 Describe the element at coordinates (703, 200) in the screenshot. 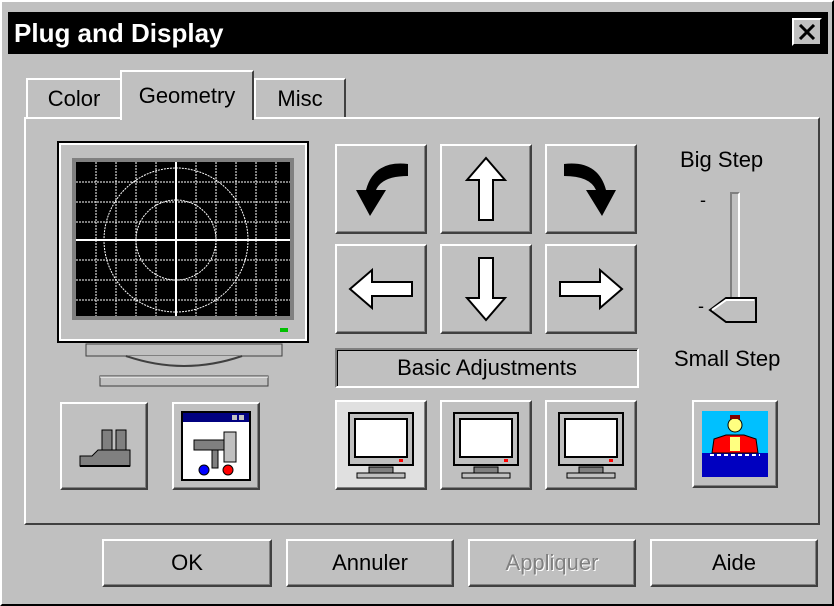

I see `slider-top-tick: -` at that location.